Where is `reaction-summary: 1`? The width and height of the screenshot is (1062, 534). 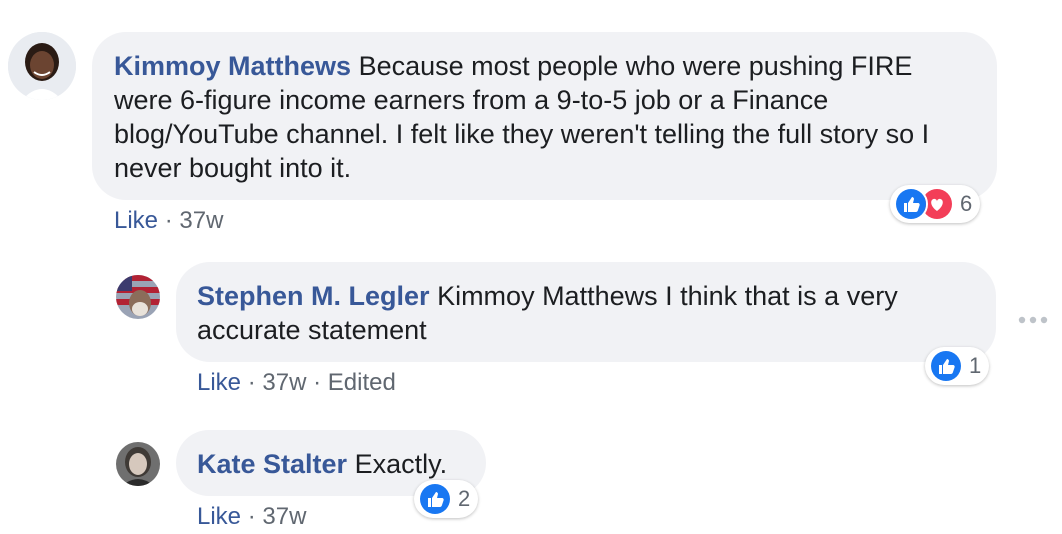
reaction-summary: 1 is located at coordinates (957, 366).